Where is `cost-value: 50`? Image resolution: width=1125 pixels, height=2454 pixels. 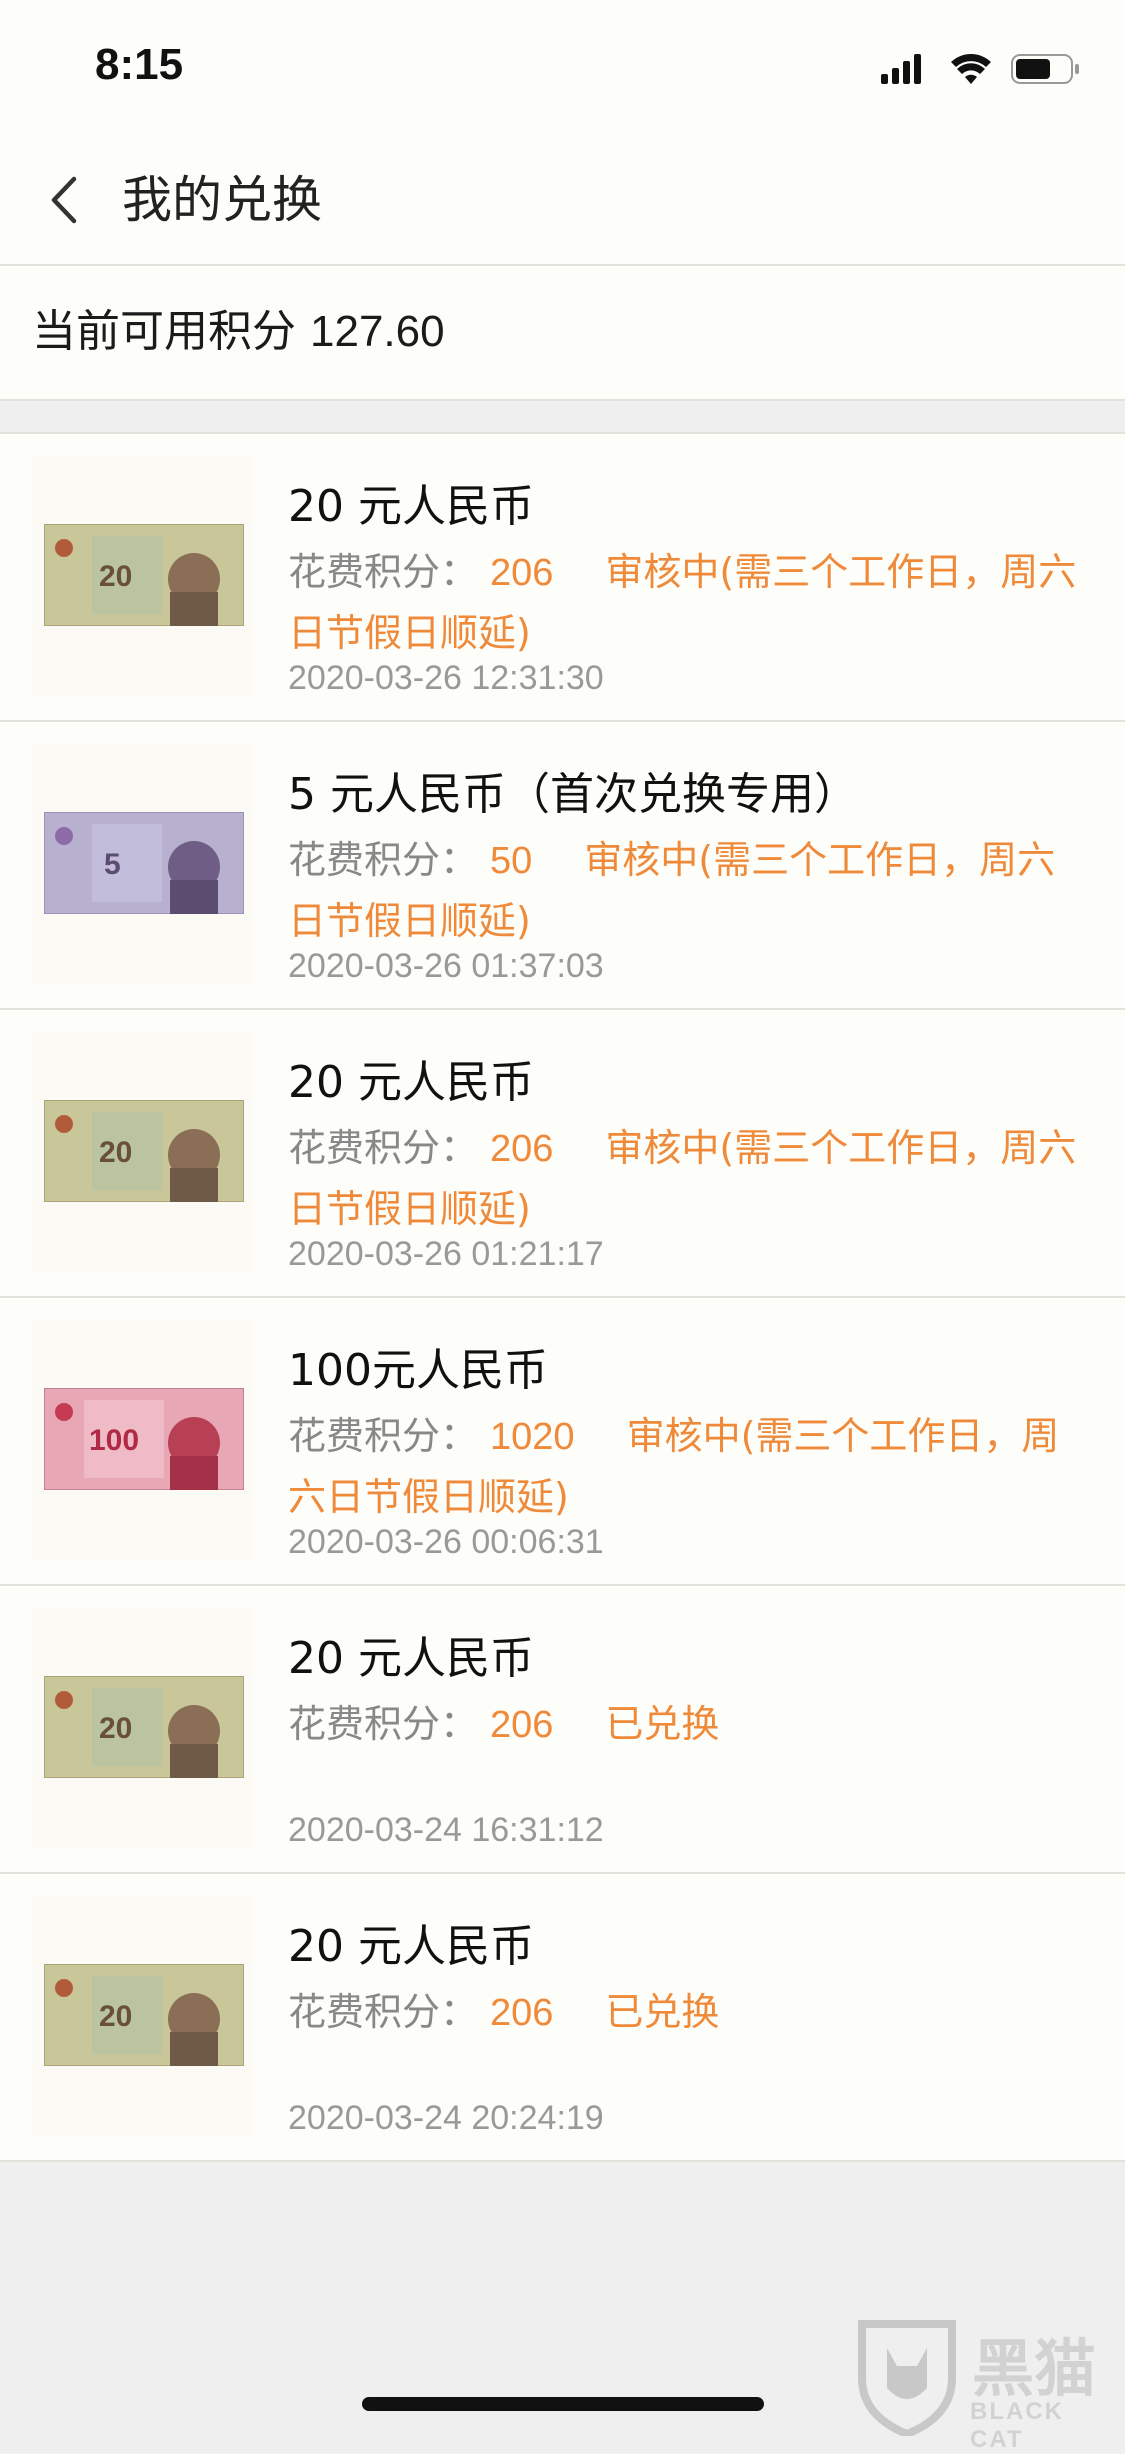 cost-value: 50 is located at coordinates (511, 861).